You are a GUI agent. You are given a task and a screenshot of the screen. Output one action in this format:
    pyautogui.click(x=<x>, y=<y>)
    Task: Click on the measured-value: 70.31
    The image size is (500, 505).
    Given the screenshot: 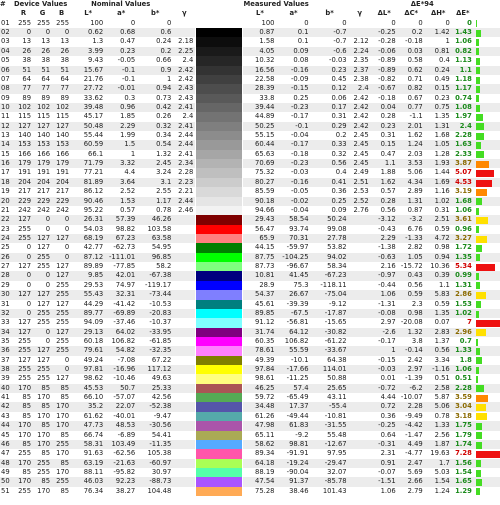 What is the action you would take?
    pyautogui.click(x=293, y=238)
    